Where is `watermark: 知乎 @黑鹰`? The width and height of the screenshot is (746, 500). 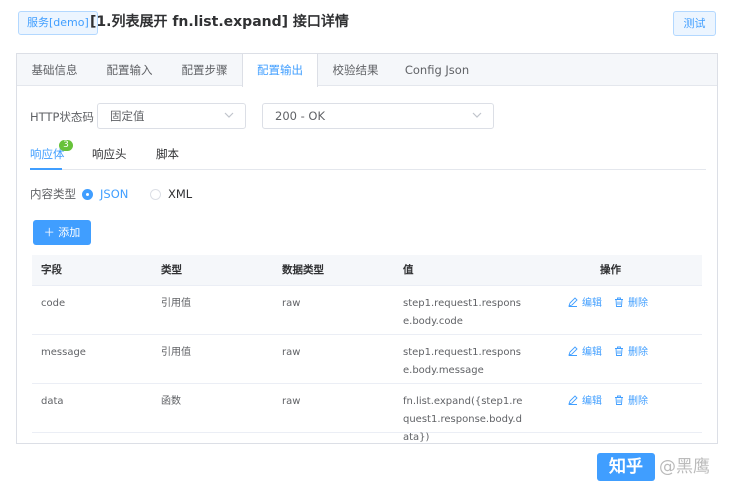
watermark: 知乎 @黑鹰 is located at coordinates (671, 472).